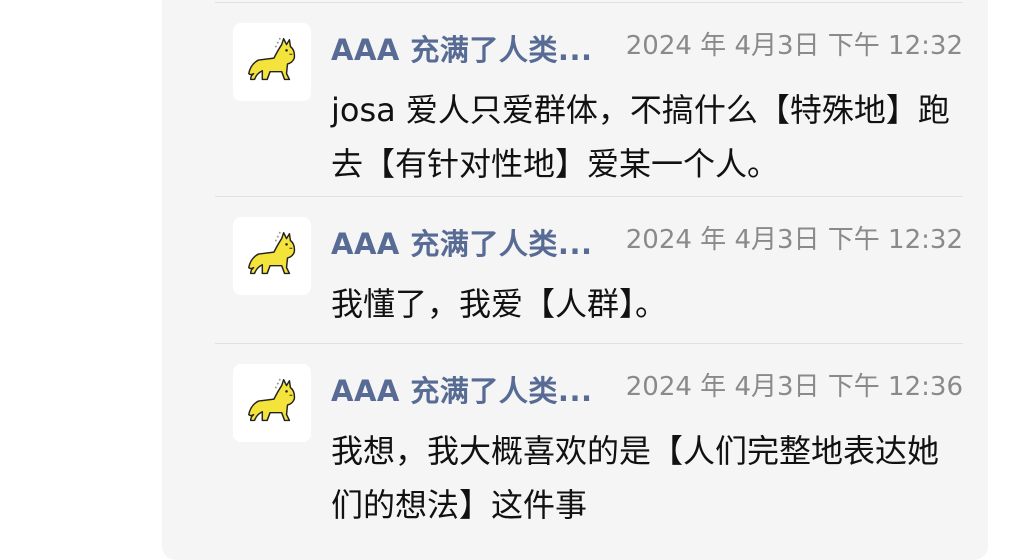 The image size is (1024, 560). I want to click on message-time: 2024 年 4月3日 下午 12:36, so click(794, 387).